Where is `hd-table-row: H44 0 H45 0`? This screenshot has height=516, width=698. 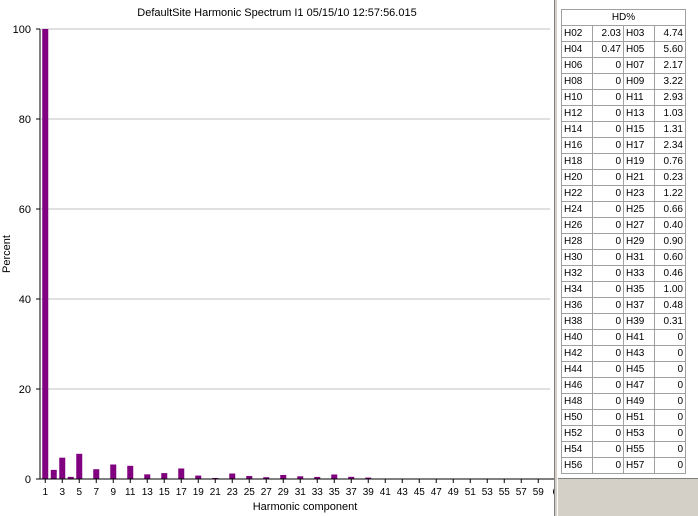
hd-table-row: H44 0 H45 0 is located at coordinates (623, 369).